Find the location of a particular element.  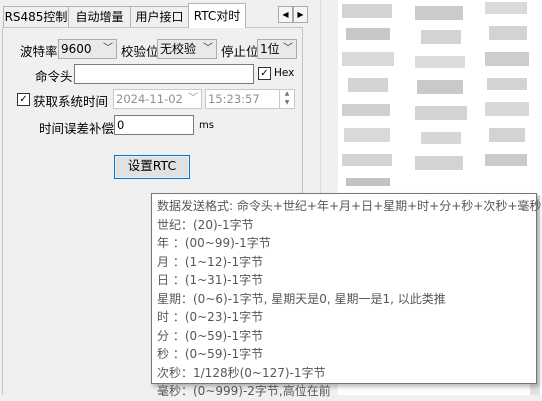

hex-checkbox: ✓ is located at coordinates (264, 73).